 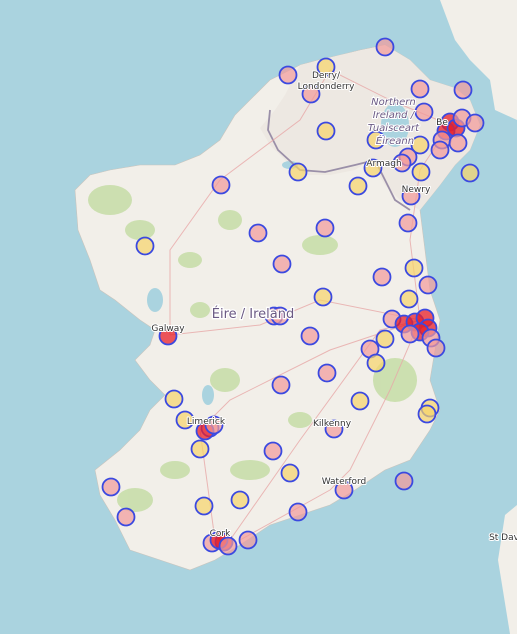 What do you see at coordinates (206, 422) in the screenshot?
I see `place-label-limerick: Limerick` at bounding box center [206, 422].